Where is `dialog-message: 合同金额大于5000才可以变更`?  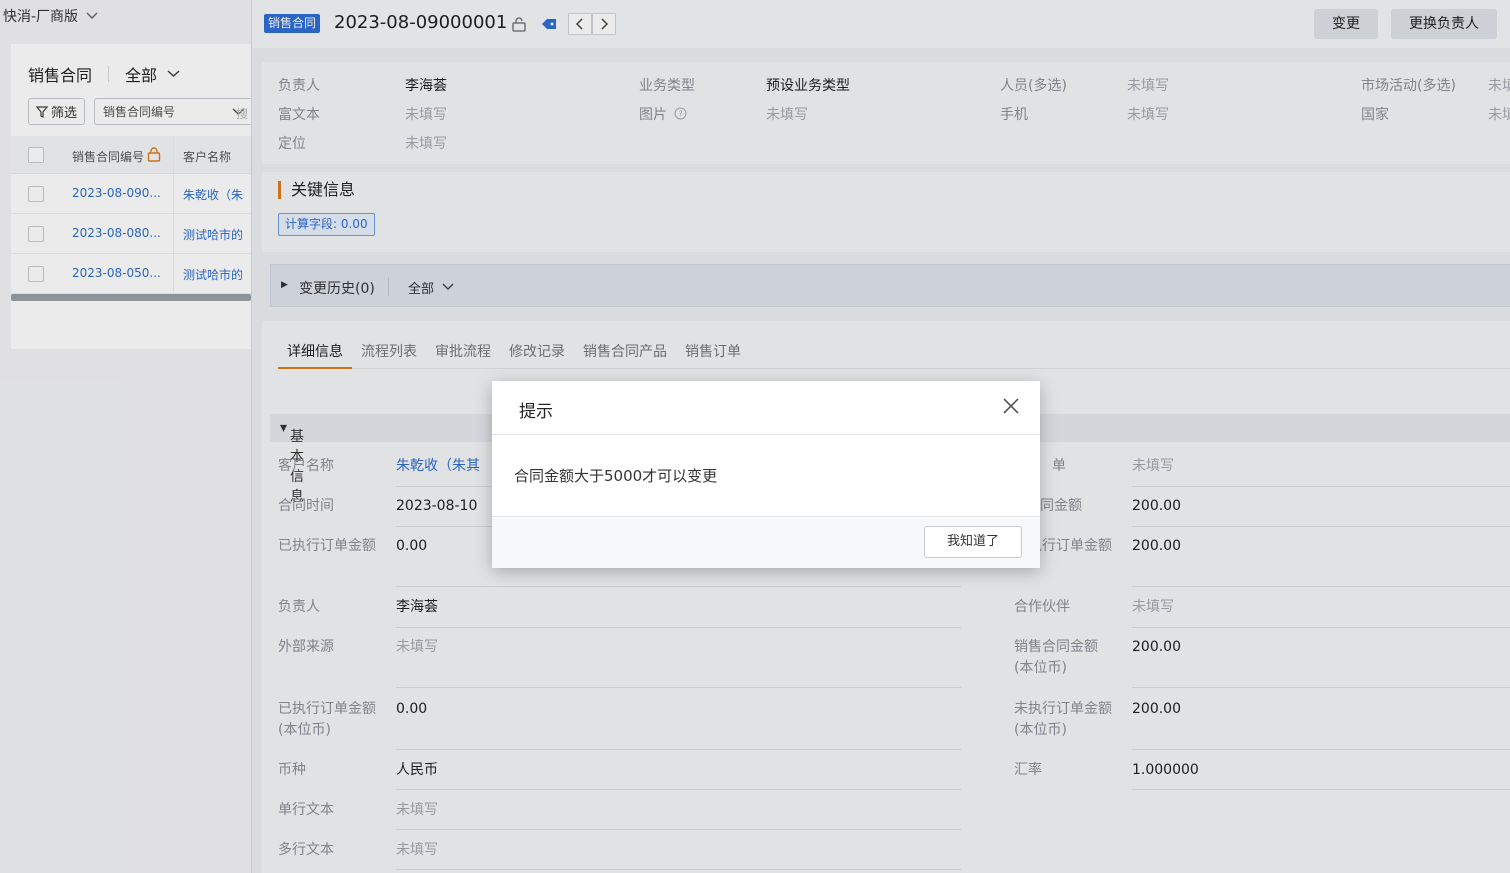
dialog-message: 合同金额大于5000才可以变更 is located at coordinates (616, 476).